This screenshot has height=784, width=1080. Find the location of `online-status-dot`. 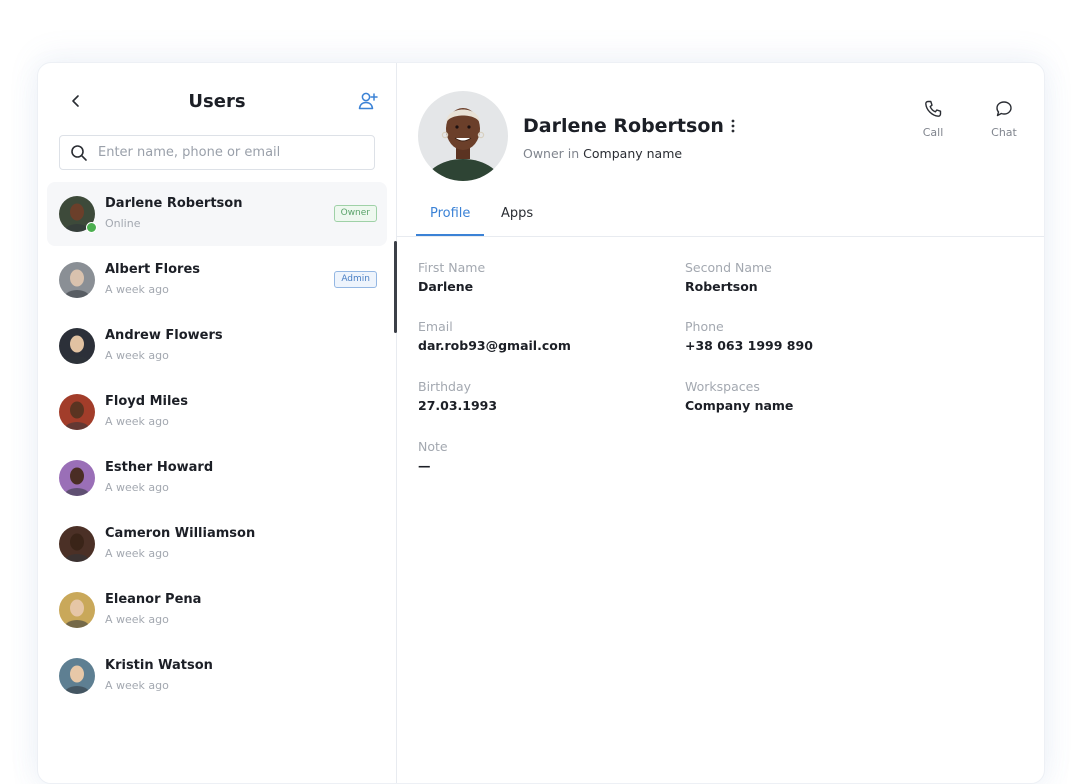

online-status-dot is located at coordinates (91, 227).